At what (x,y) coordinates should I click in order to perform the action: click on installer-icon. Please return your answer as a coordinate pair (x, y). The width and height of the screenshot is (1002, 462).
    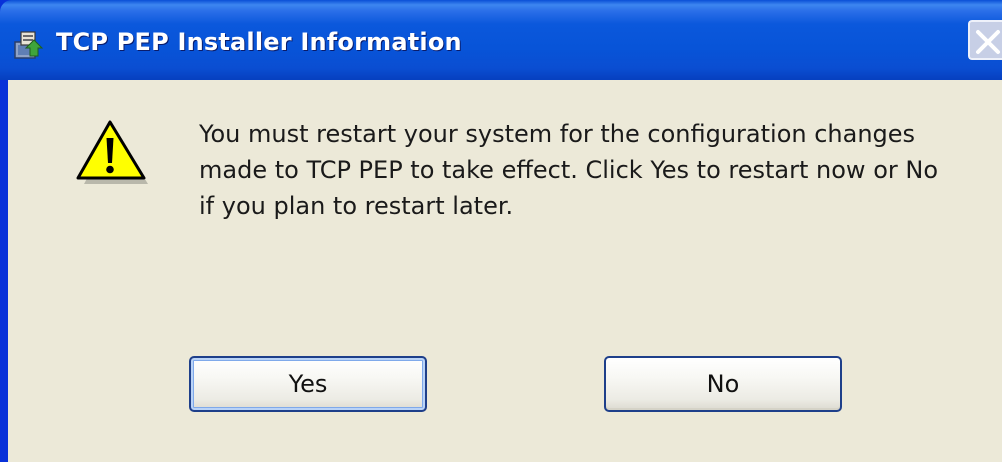
    Looking at the image, I should click on (28, 44).